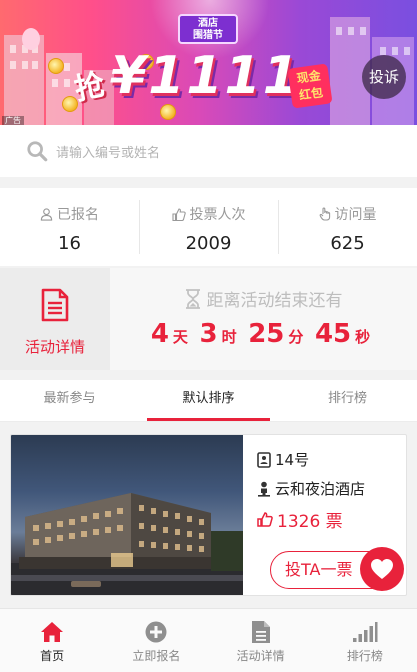  Describe the element at coordinates (208, 151) in the screenshot. I see `search-bar: 请输入编号或姓名` at that location.